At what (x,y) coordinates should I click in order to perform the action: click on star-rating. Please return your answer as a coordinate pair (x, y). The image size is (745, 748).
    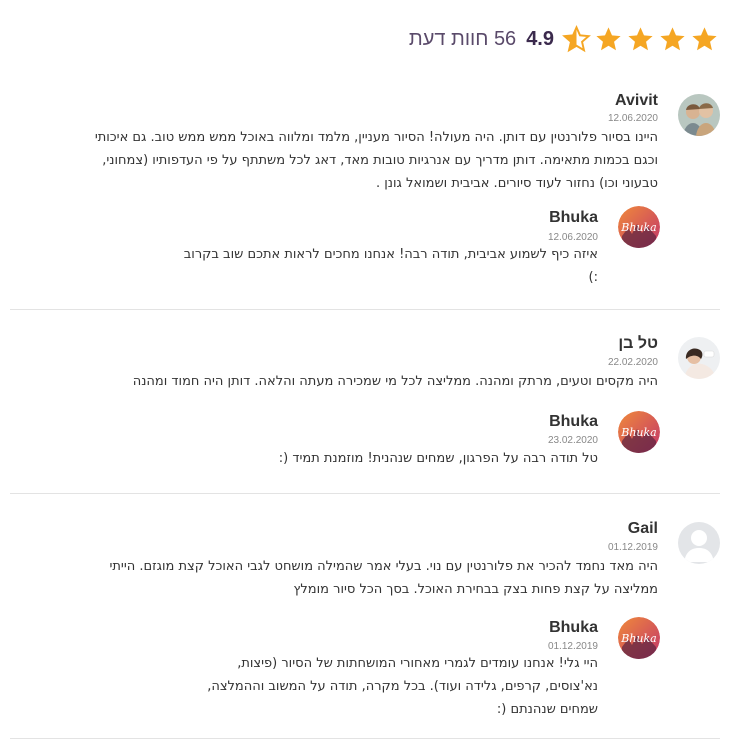
    Looking at the image, I should click on (640, 39).